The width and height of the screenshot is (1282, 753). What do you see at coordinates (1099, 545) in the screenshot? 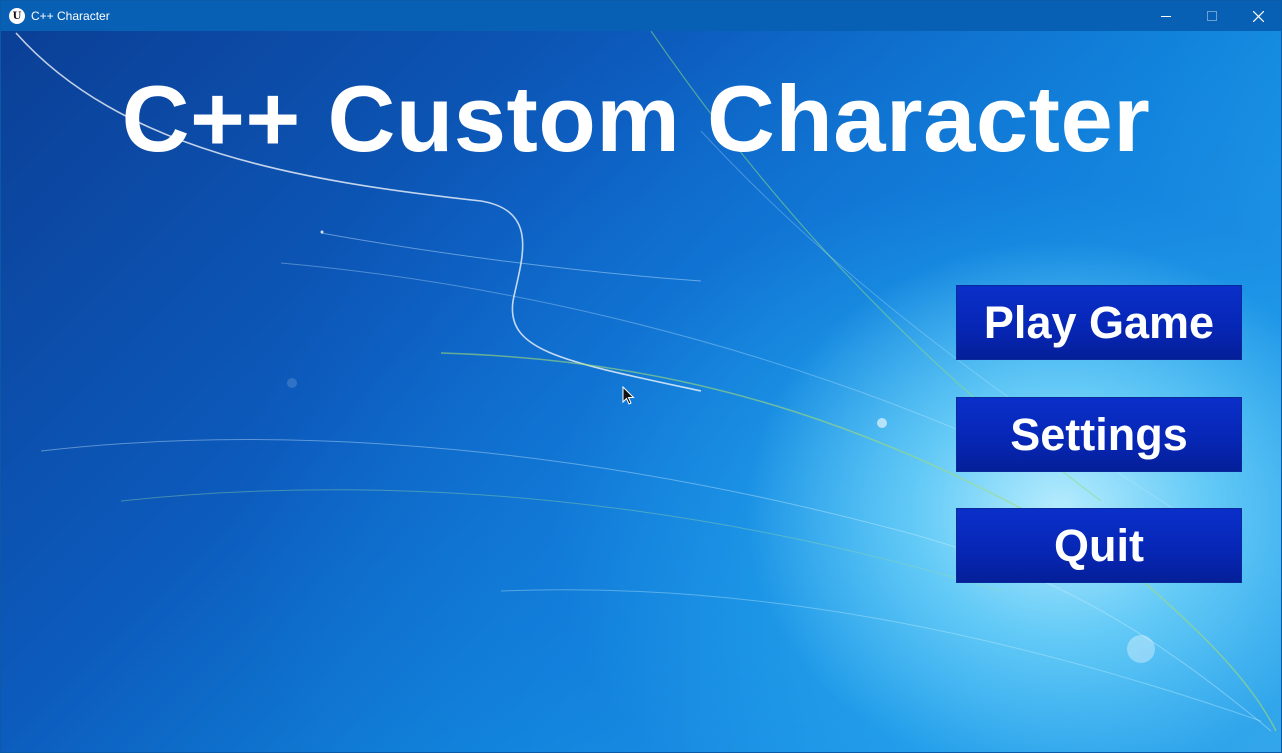
I see `quit-button: Quit` at bounding box center [1099, 545].